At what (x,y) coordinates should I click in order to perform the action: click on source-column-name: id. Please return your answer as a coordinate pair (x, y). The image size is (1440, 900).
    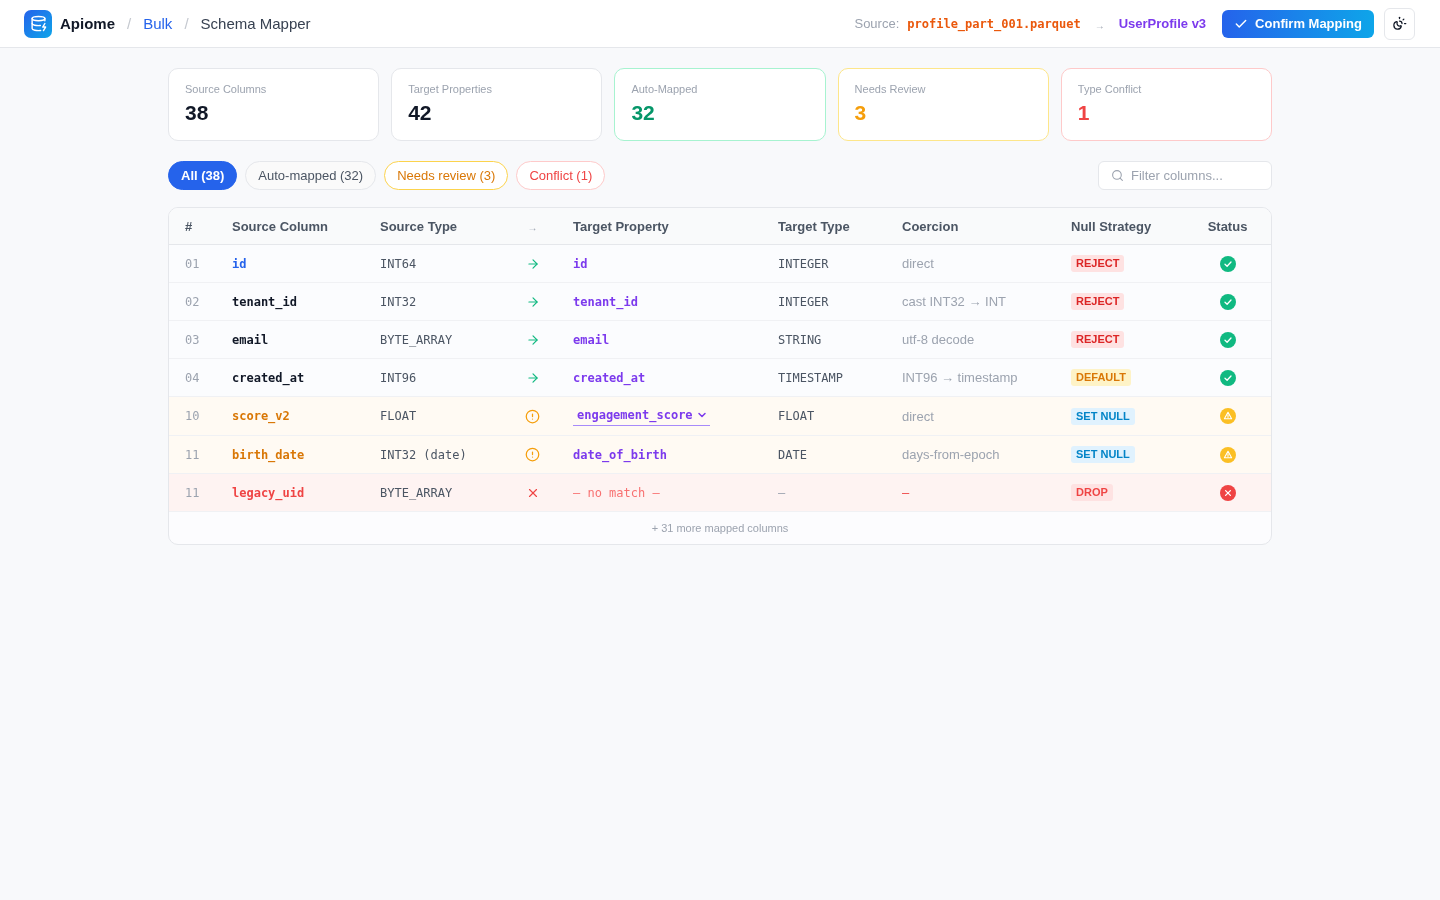
    Looking at the image, I should click on (239, 263).